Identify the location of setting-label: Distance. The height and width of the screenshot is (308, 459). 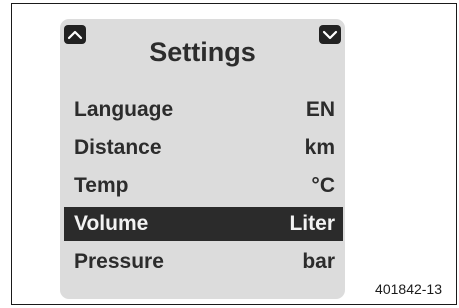
(118, 147).